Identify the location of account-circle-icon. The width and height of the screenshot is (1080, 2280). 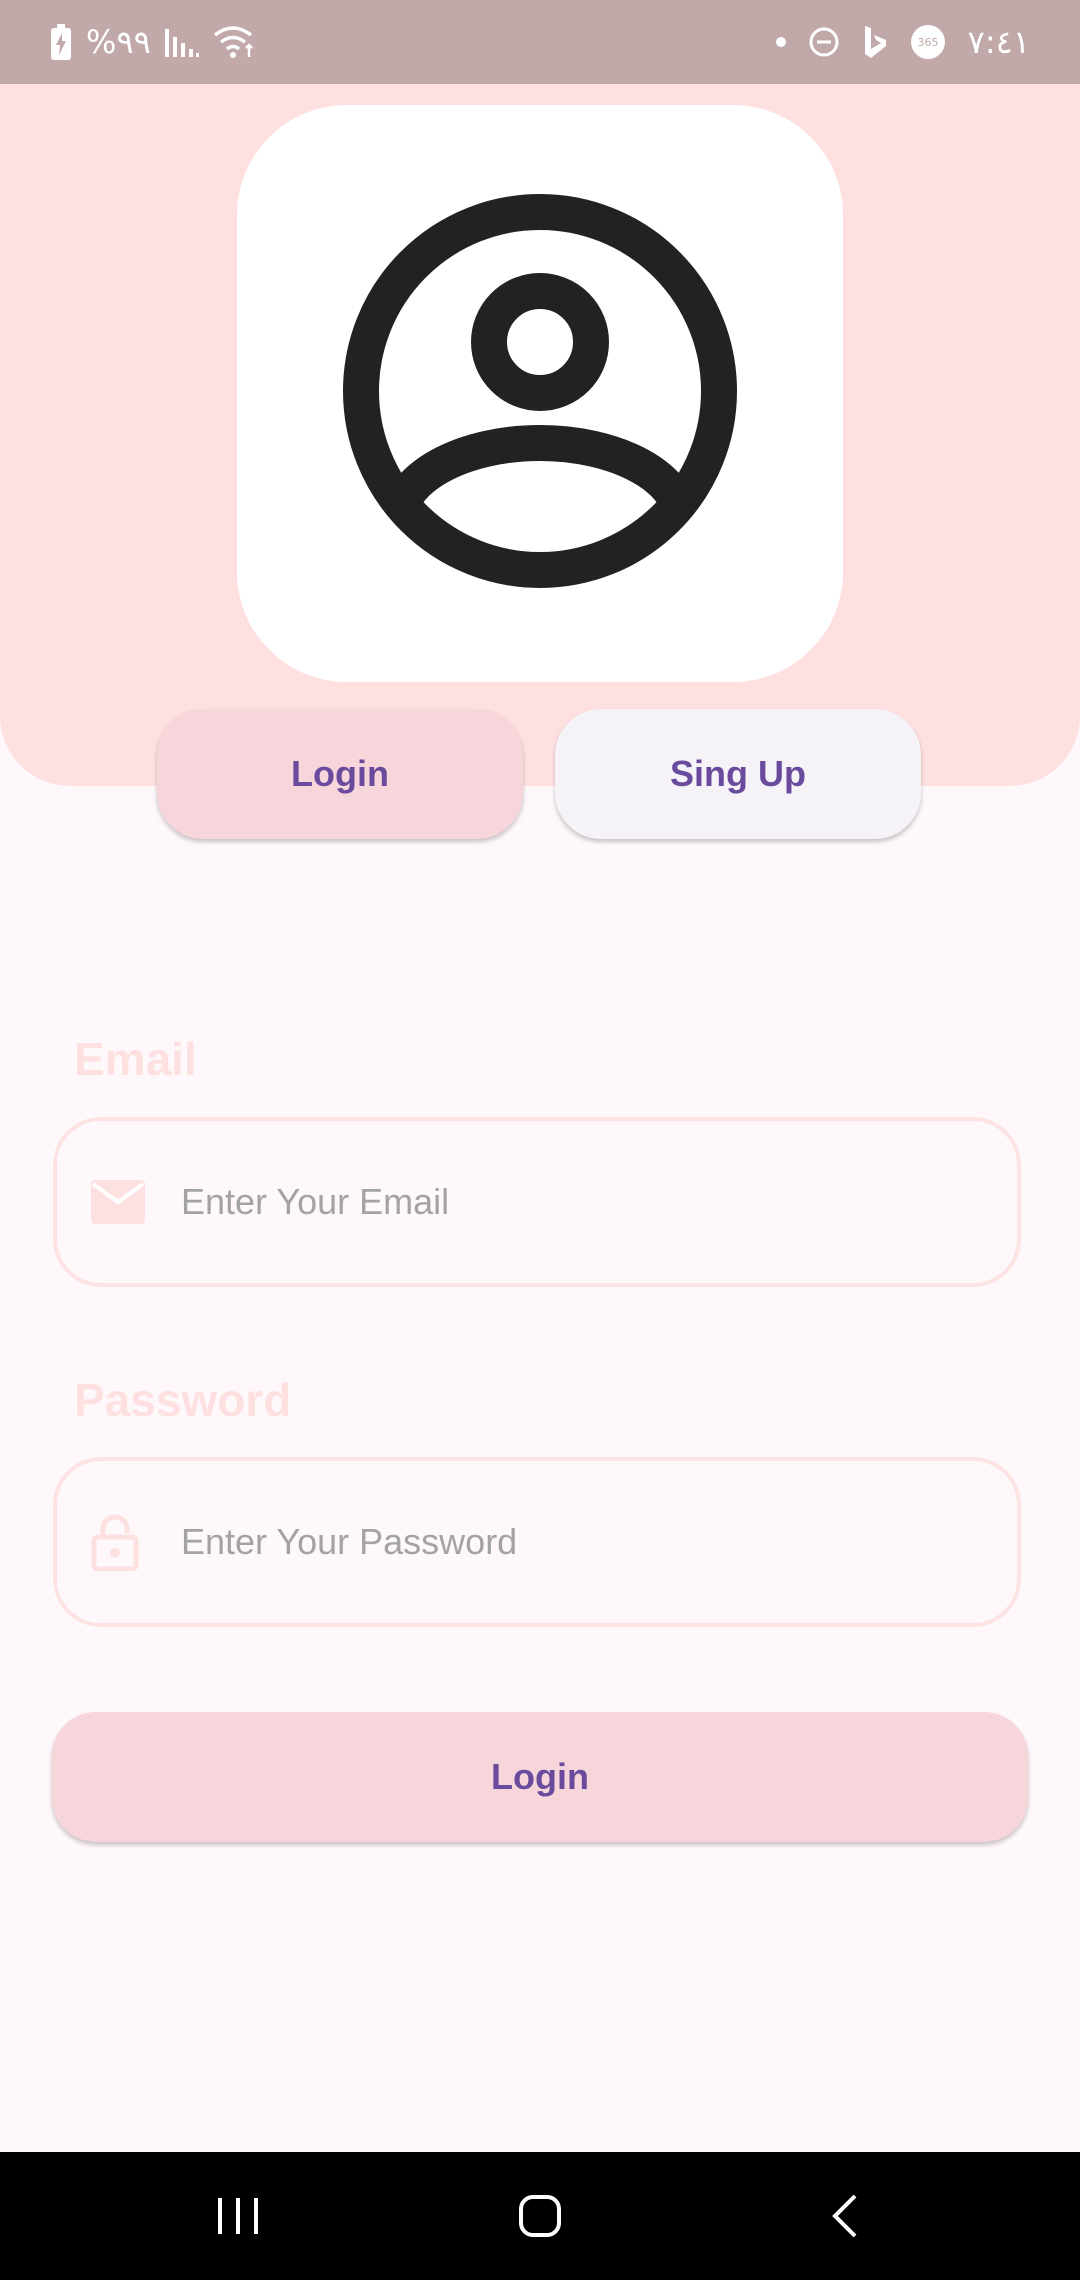
(540, 393).